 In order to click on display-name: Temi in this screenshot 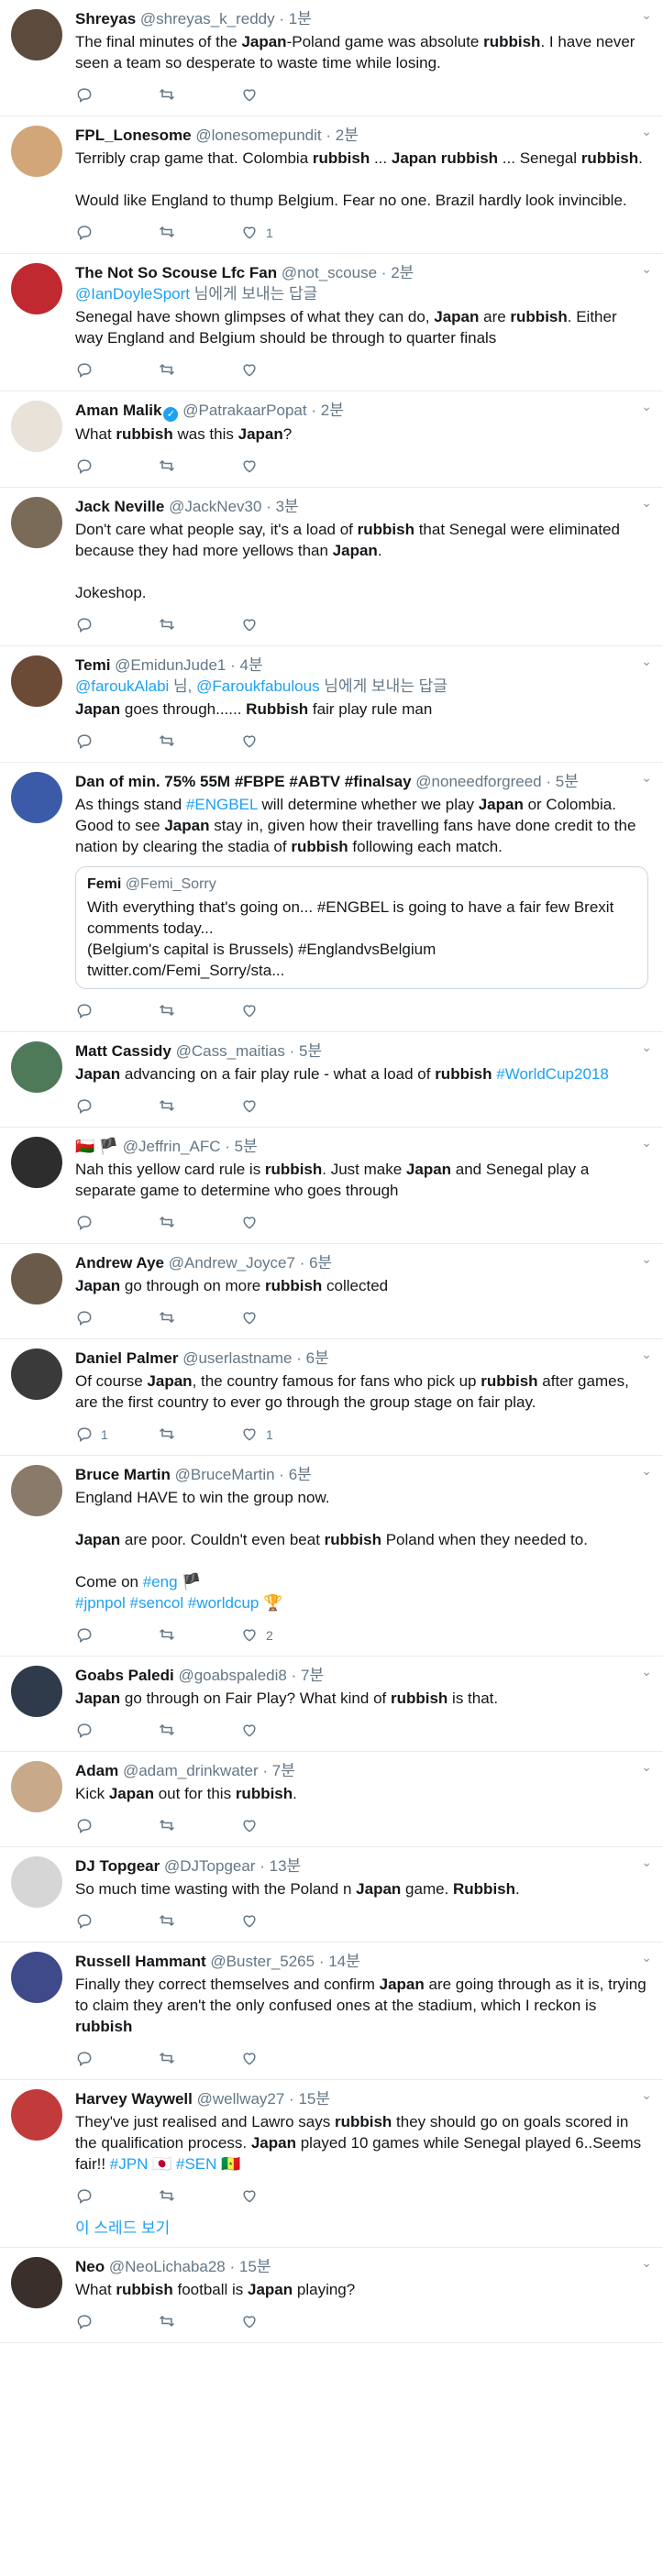, I will do `click(92, 665)`.